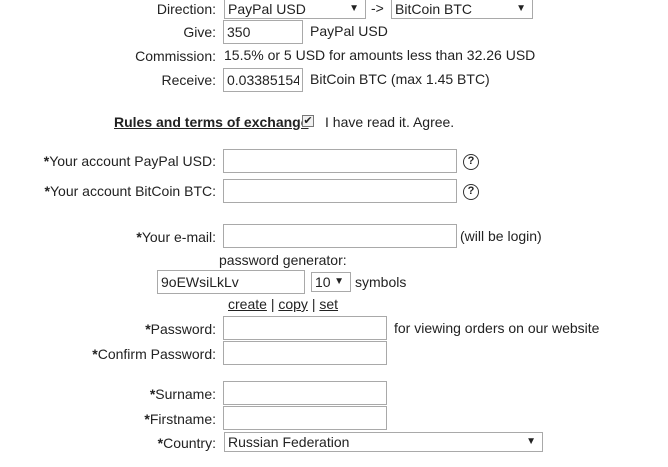 The height and width of the screenshot is (467, 668). I want to click on from-currency-value: PayPal USD, so click(267, 9).